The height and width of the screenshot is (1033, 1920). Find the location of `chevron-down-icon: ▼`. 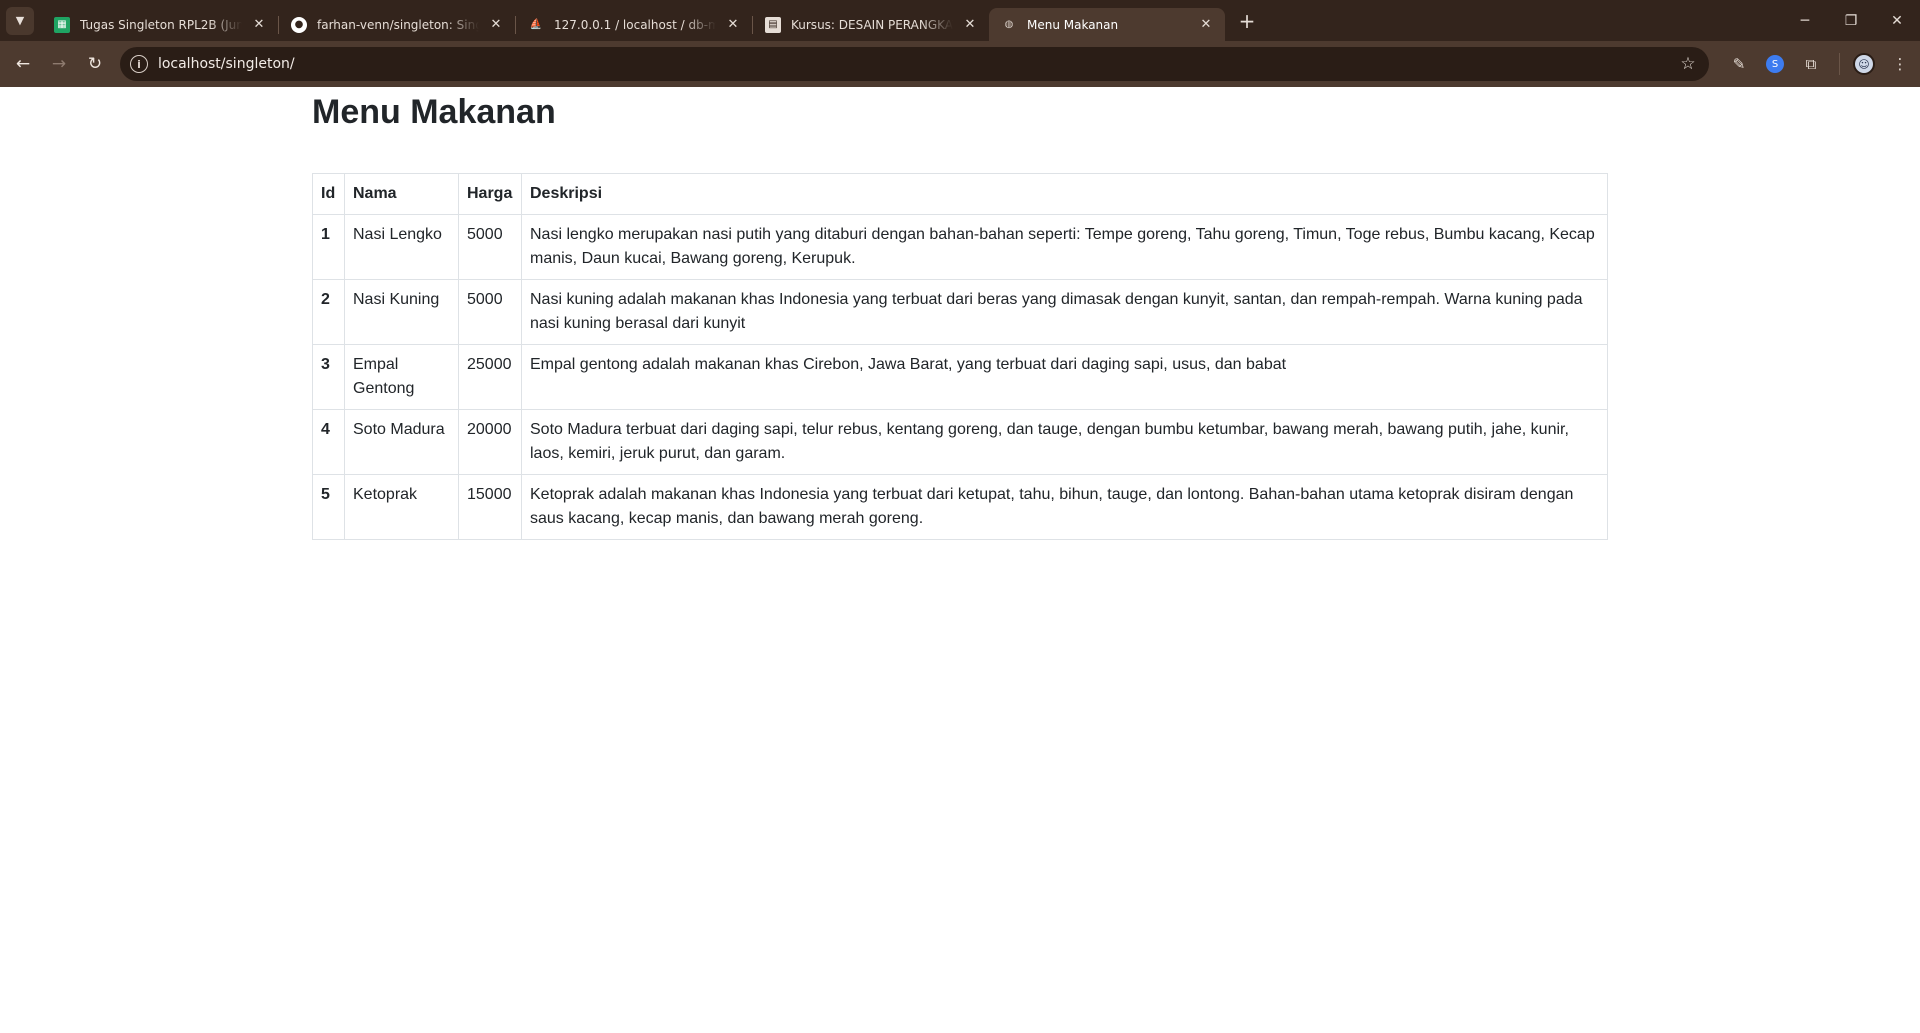

chevron-down-icon: ▼ is located at coordinates (20, 20).